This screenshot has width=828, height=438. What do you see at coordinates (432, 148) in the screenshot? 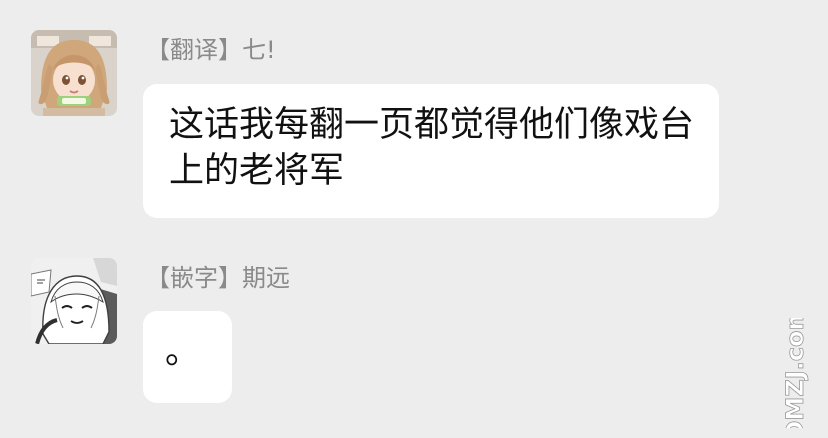
I see `message-text: 这话我每翻一页都觉得他们像戏台上的老将军` at bounding box center [432, 148].